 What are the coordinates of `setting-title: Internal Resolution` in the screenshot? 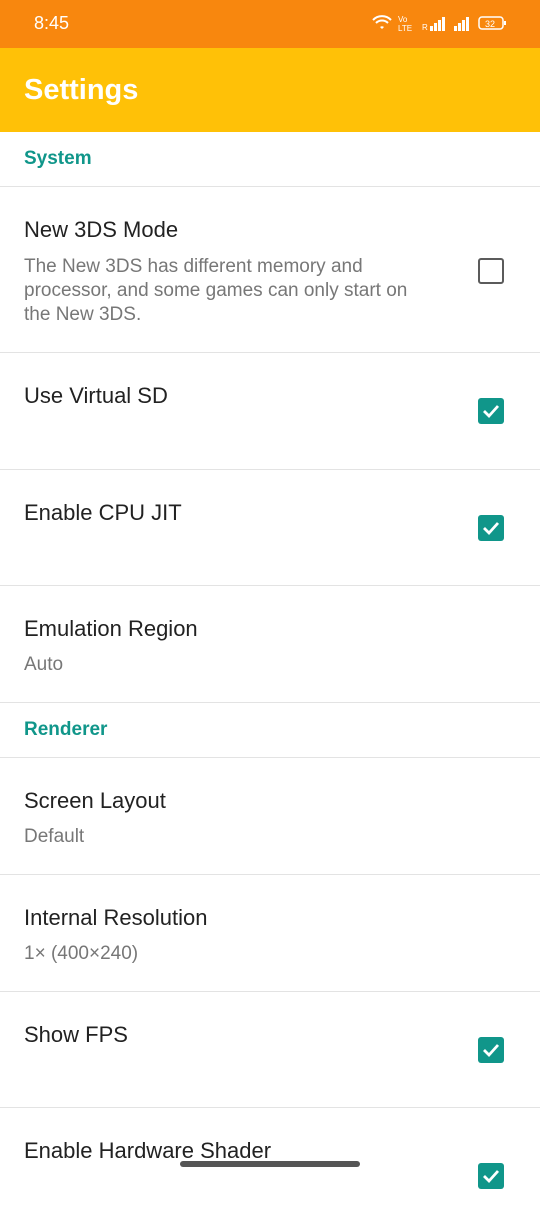 It's located at (116, 917).